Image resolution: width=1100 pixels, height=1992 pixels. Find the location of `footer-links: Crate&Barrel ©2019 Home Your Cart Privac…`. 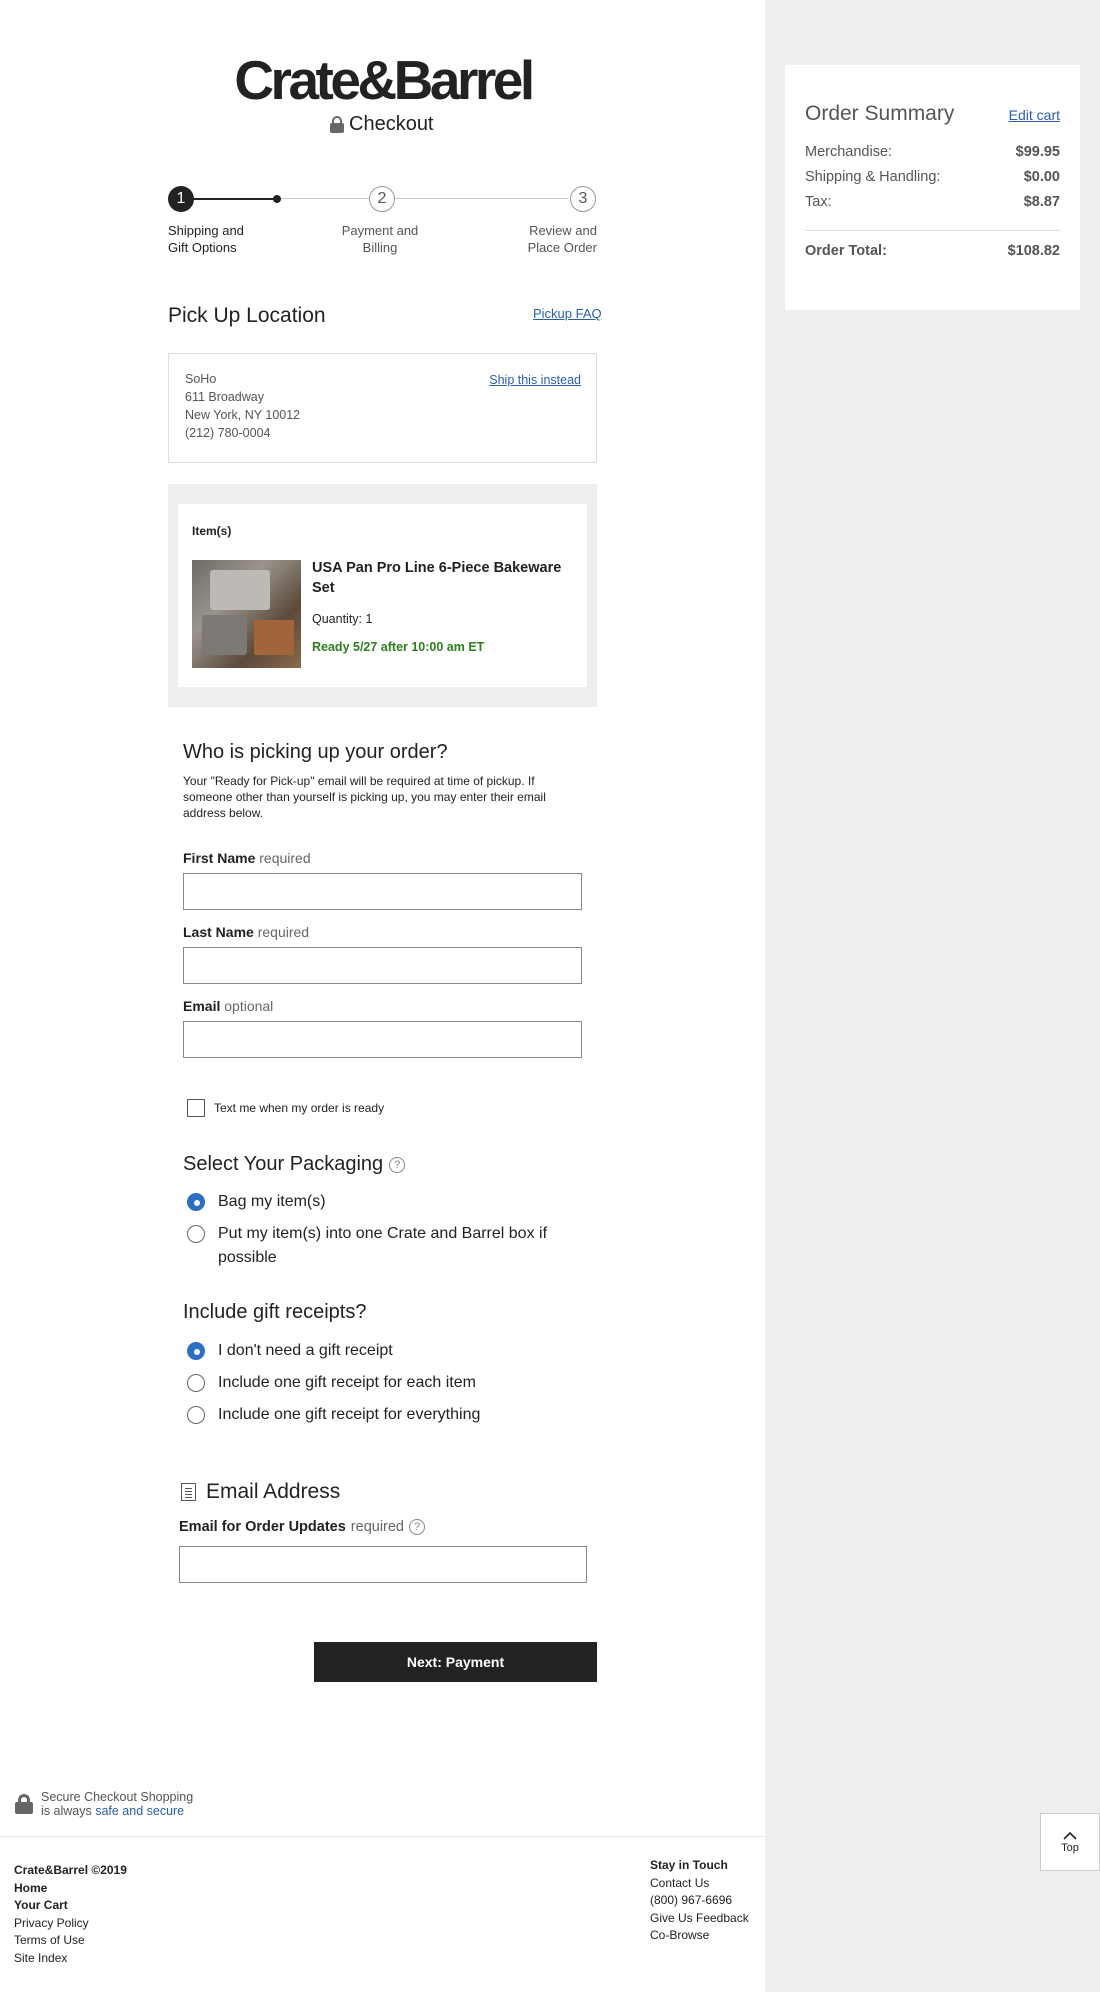

footer-links: Crate&Barrel ©2019 Home Your Cart Privac… is located at coordinates (70, 1914).